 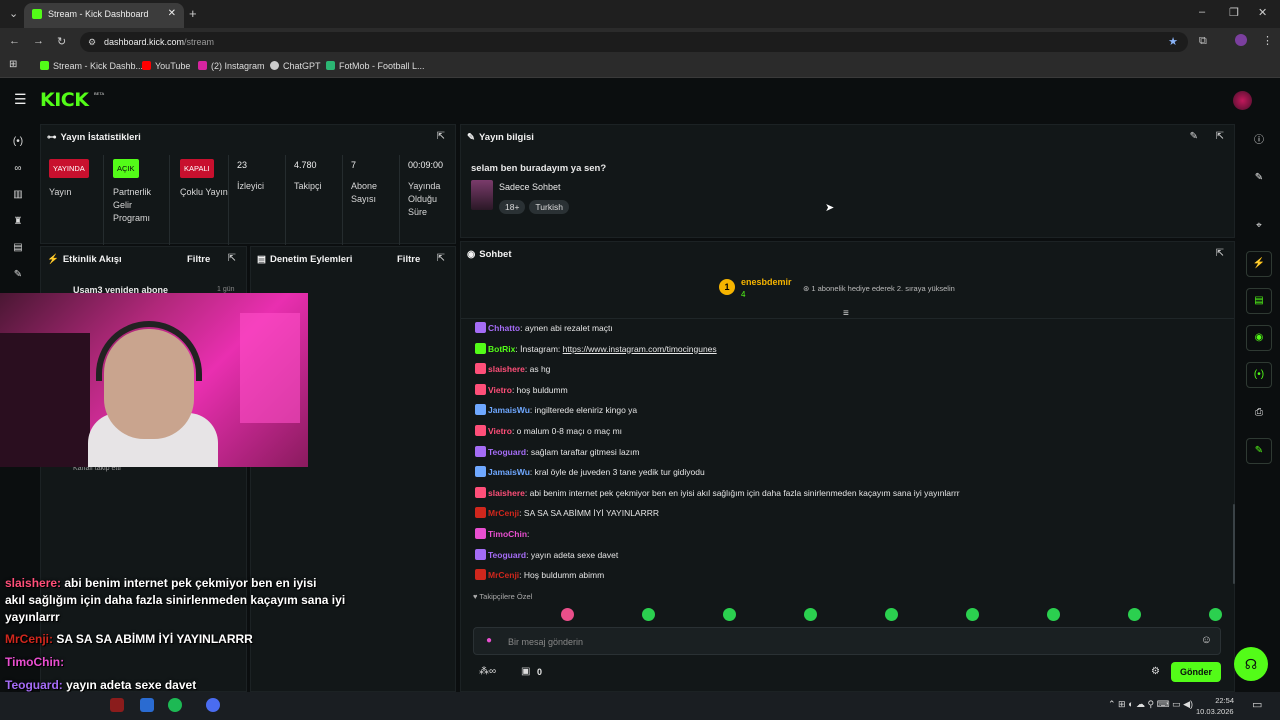 I want to click on bookmark-chatgpt: ChatGPT, so click(x=295, y=66).